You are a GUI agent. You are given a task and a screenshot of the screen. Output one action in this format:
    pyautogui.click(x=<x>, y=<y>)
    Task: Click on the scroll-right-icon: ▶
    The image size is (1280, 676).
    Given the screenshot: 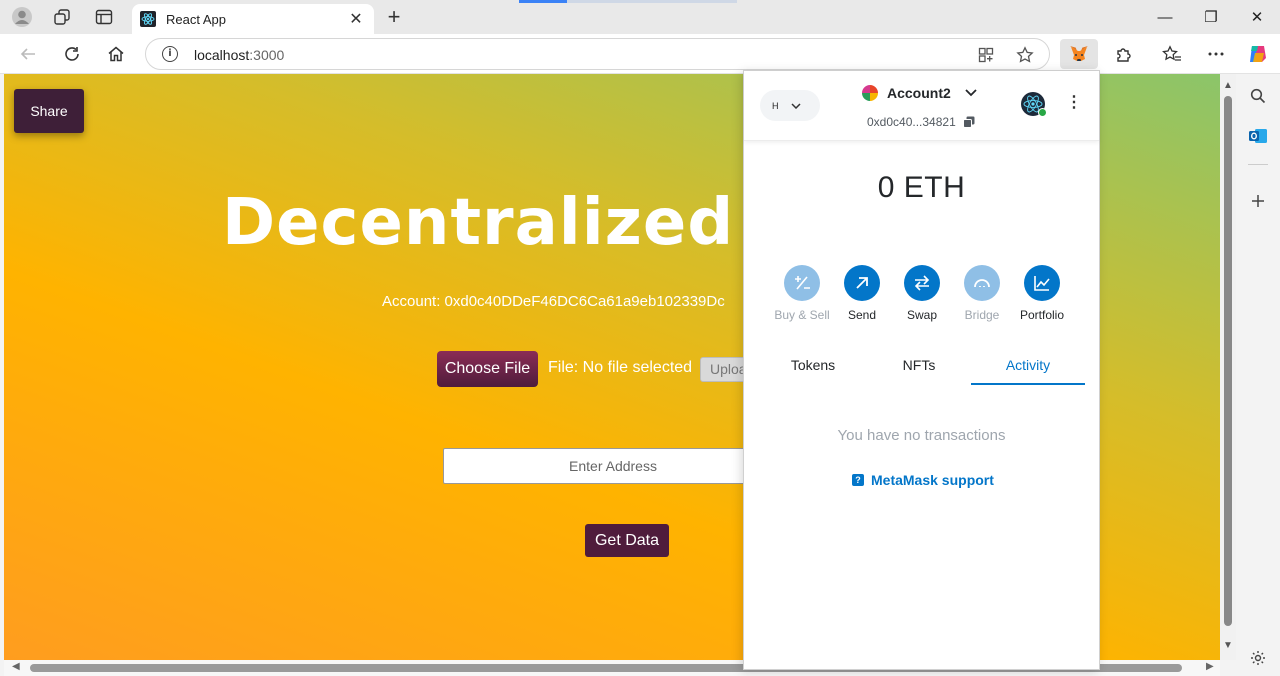 What is the action you would take?
    pyautogui.click(x=1210, y=666)
    